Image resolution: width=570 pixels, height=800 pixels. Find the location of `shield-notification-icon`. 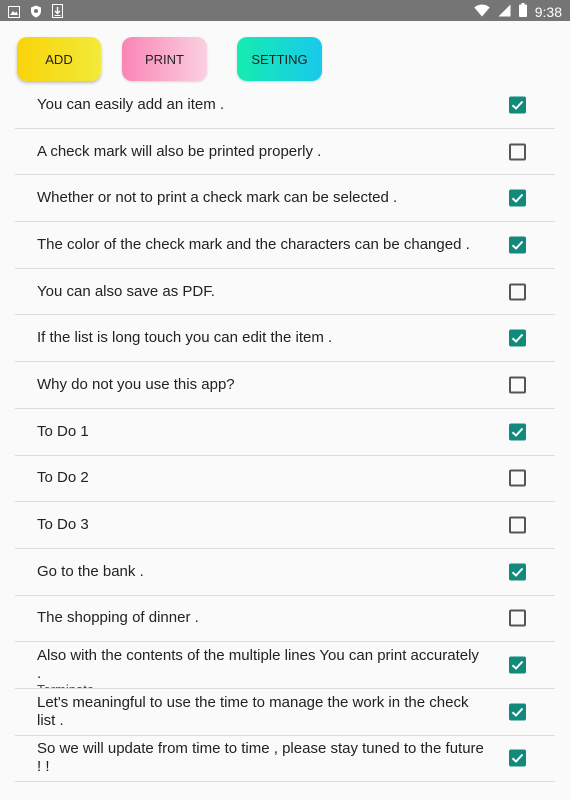

shield-notification-icon is located at coordinates (36, 12).